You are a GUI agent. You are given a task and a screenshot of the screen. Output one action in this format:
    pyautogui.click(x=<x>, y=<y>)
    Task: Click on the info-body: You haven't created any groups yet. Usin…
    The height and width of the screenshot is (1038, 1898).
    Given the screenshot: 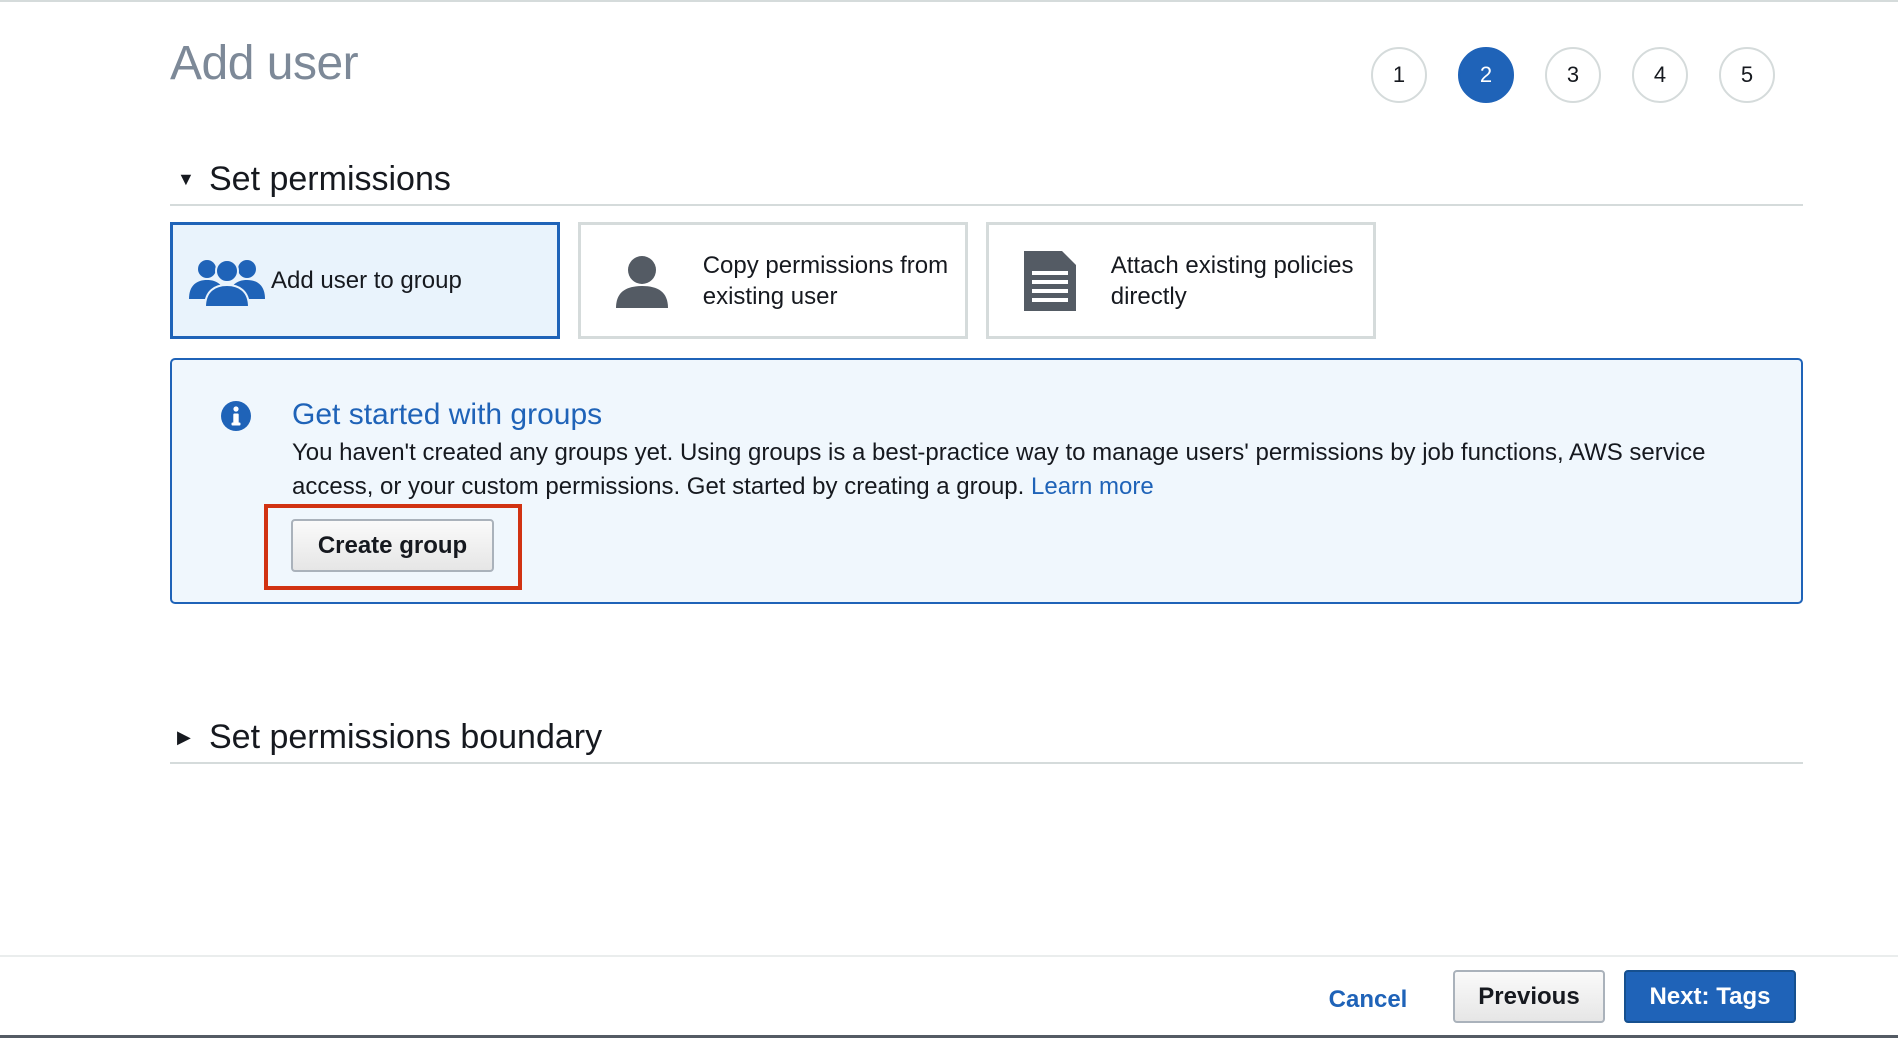 What is the action you would take?
    pyautogui.click(x=999, y=469)
    